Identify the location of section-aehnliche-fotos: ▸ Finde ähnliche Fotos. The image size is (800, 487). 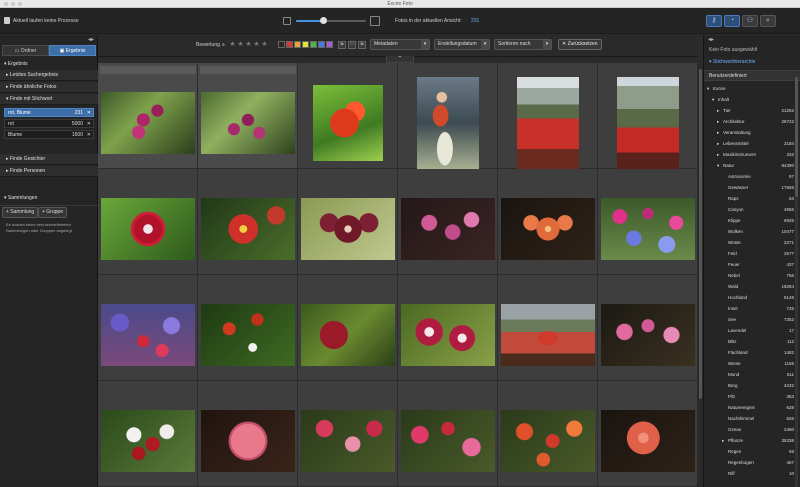
(49, 87).